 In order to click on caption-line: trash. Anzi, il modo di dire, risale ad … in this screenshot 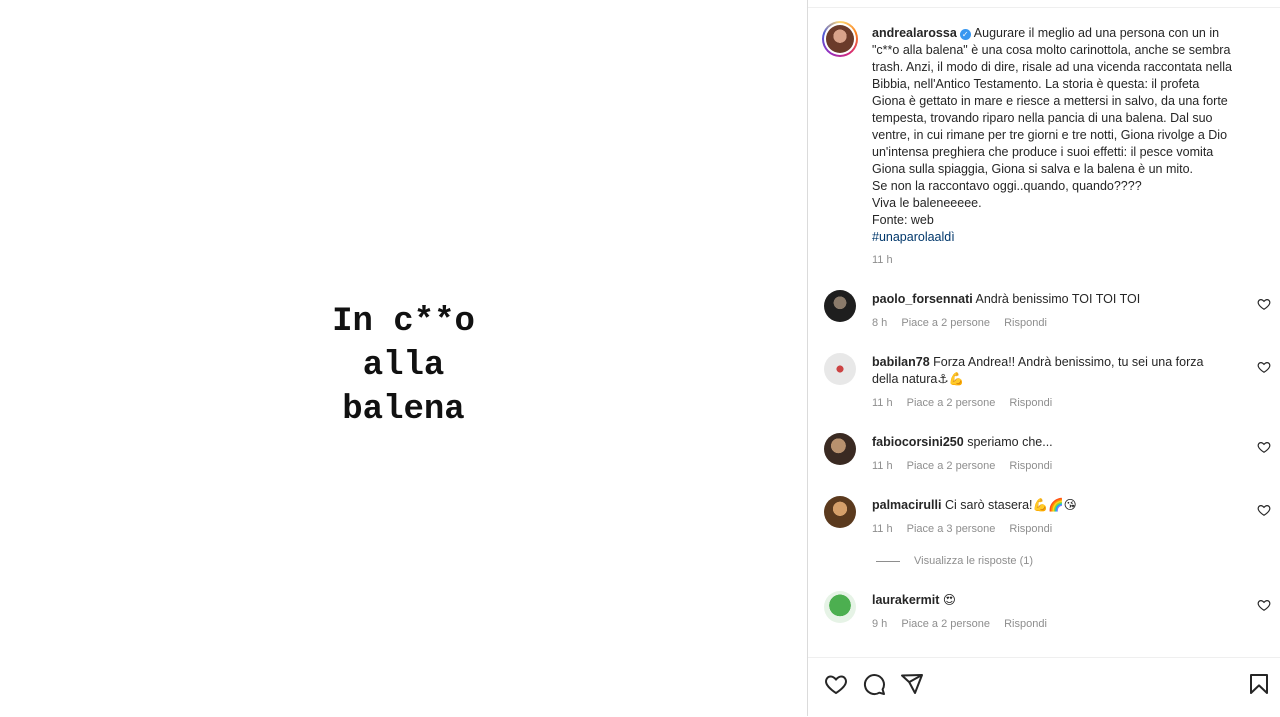, I will do `click(1052, 67)`.